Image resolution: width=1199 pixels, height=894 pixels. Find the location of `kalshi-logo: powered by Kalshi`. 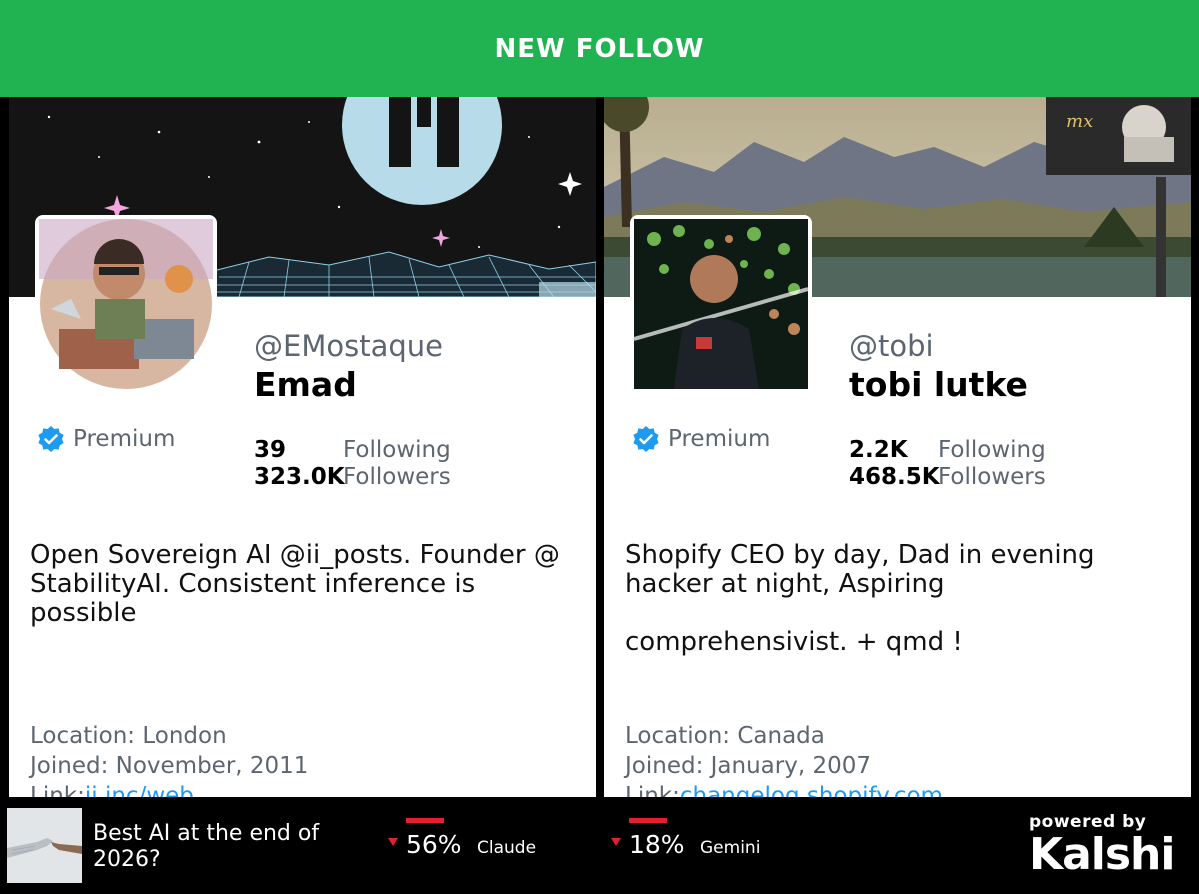

kalshi-logo: powered by Kalshi is located at coordinates (1102, 846).